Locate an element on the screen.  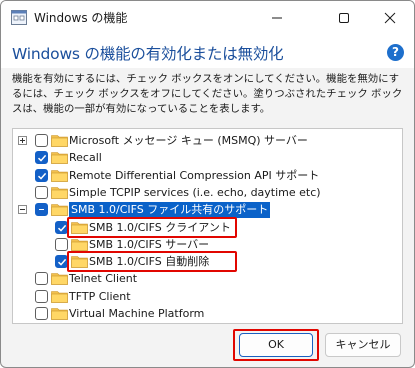
cancel-button: キャンセル is located at coordinates (363, 345).